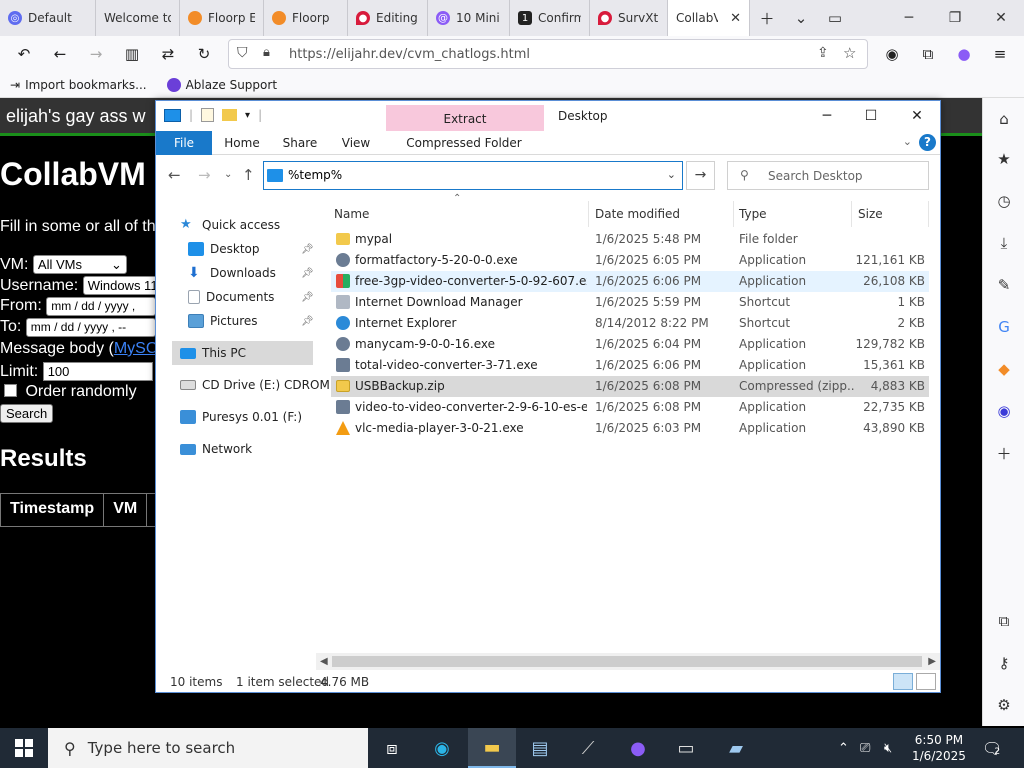 Image resolution: width=1024 pixels, height=768 pixels. I want to click on explorer-maximize-button: ☐, so click(871, 116).